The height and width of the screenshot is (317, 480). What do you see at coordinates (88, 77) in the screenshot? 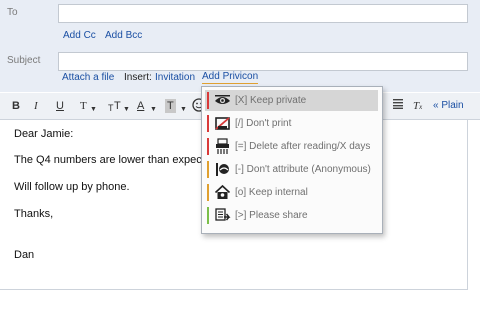
I see `attach-file-link: Attach a file` at bounding box center [88, 77].